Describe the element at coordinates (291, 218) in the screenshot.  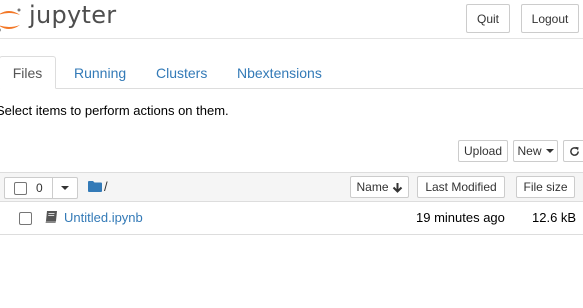
I see `list-item: Untitled.ipynb 19 minutes ago 12.6 kB` at that location.